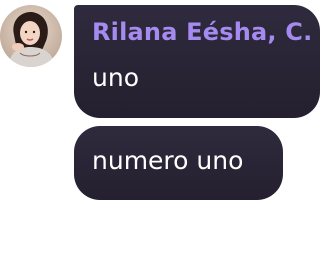 Image resolution: width=320 pixels, height=254 pixels. Describe the element at coordinates (202, 32) in the screenshot. I see `sender-name: Rilana Eésha, C.` at that location.